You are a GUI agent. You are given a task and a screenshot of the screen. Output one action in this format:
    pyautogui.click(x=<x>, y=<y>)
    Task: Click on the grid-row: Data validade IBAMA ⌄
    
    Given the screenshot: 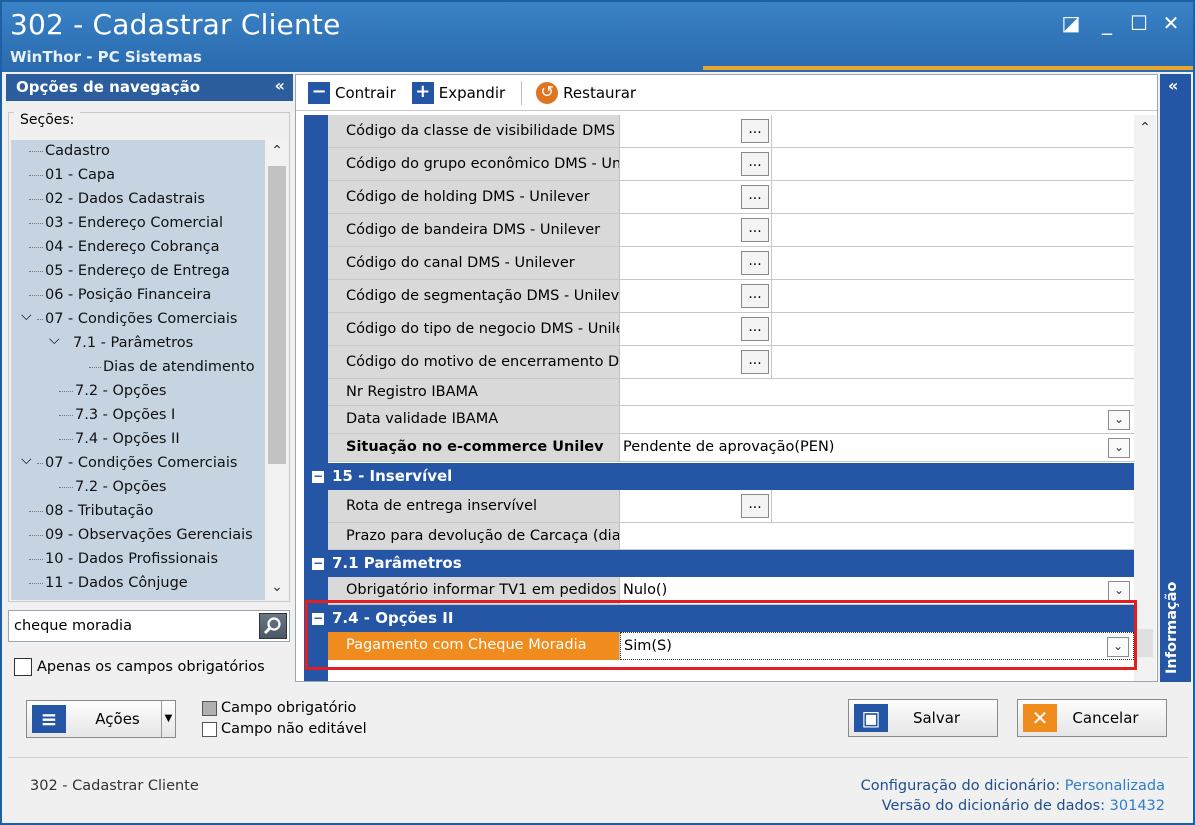 What is the action you would take?
    pyautogui.click(x=731, y=420)
    